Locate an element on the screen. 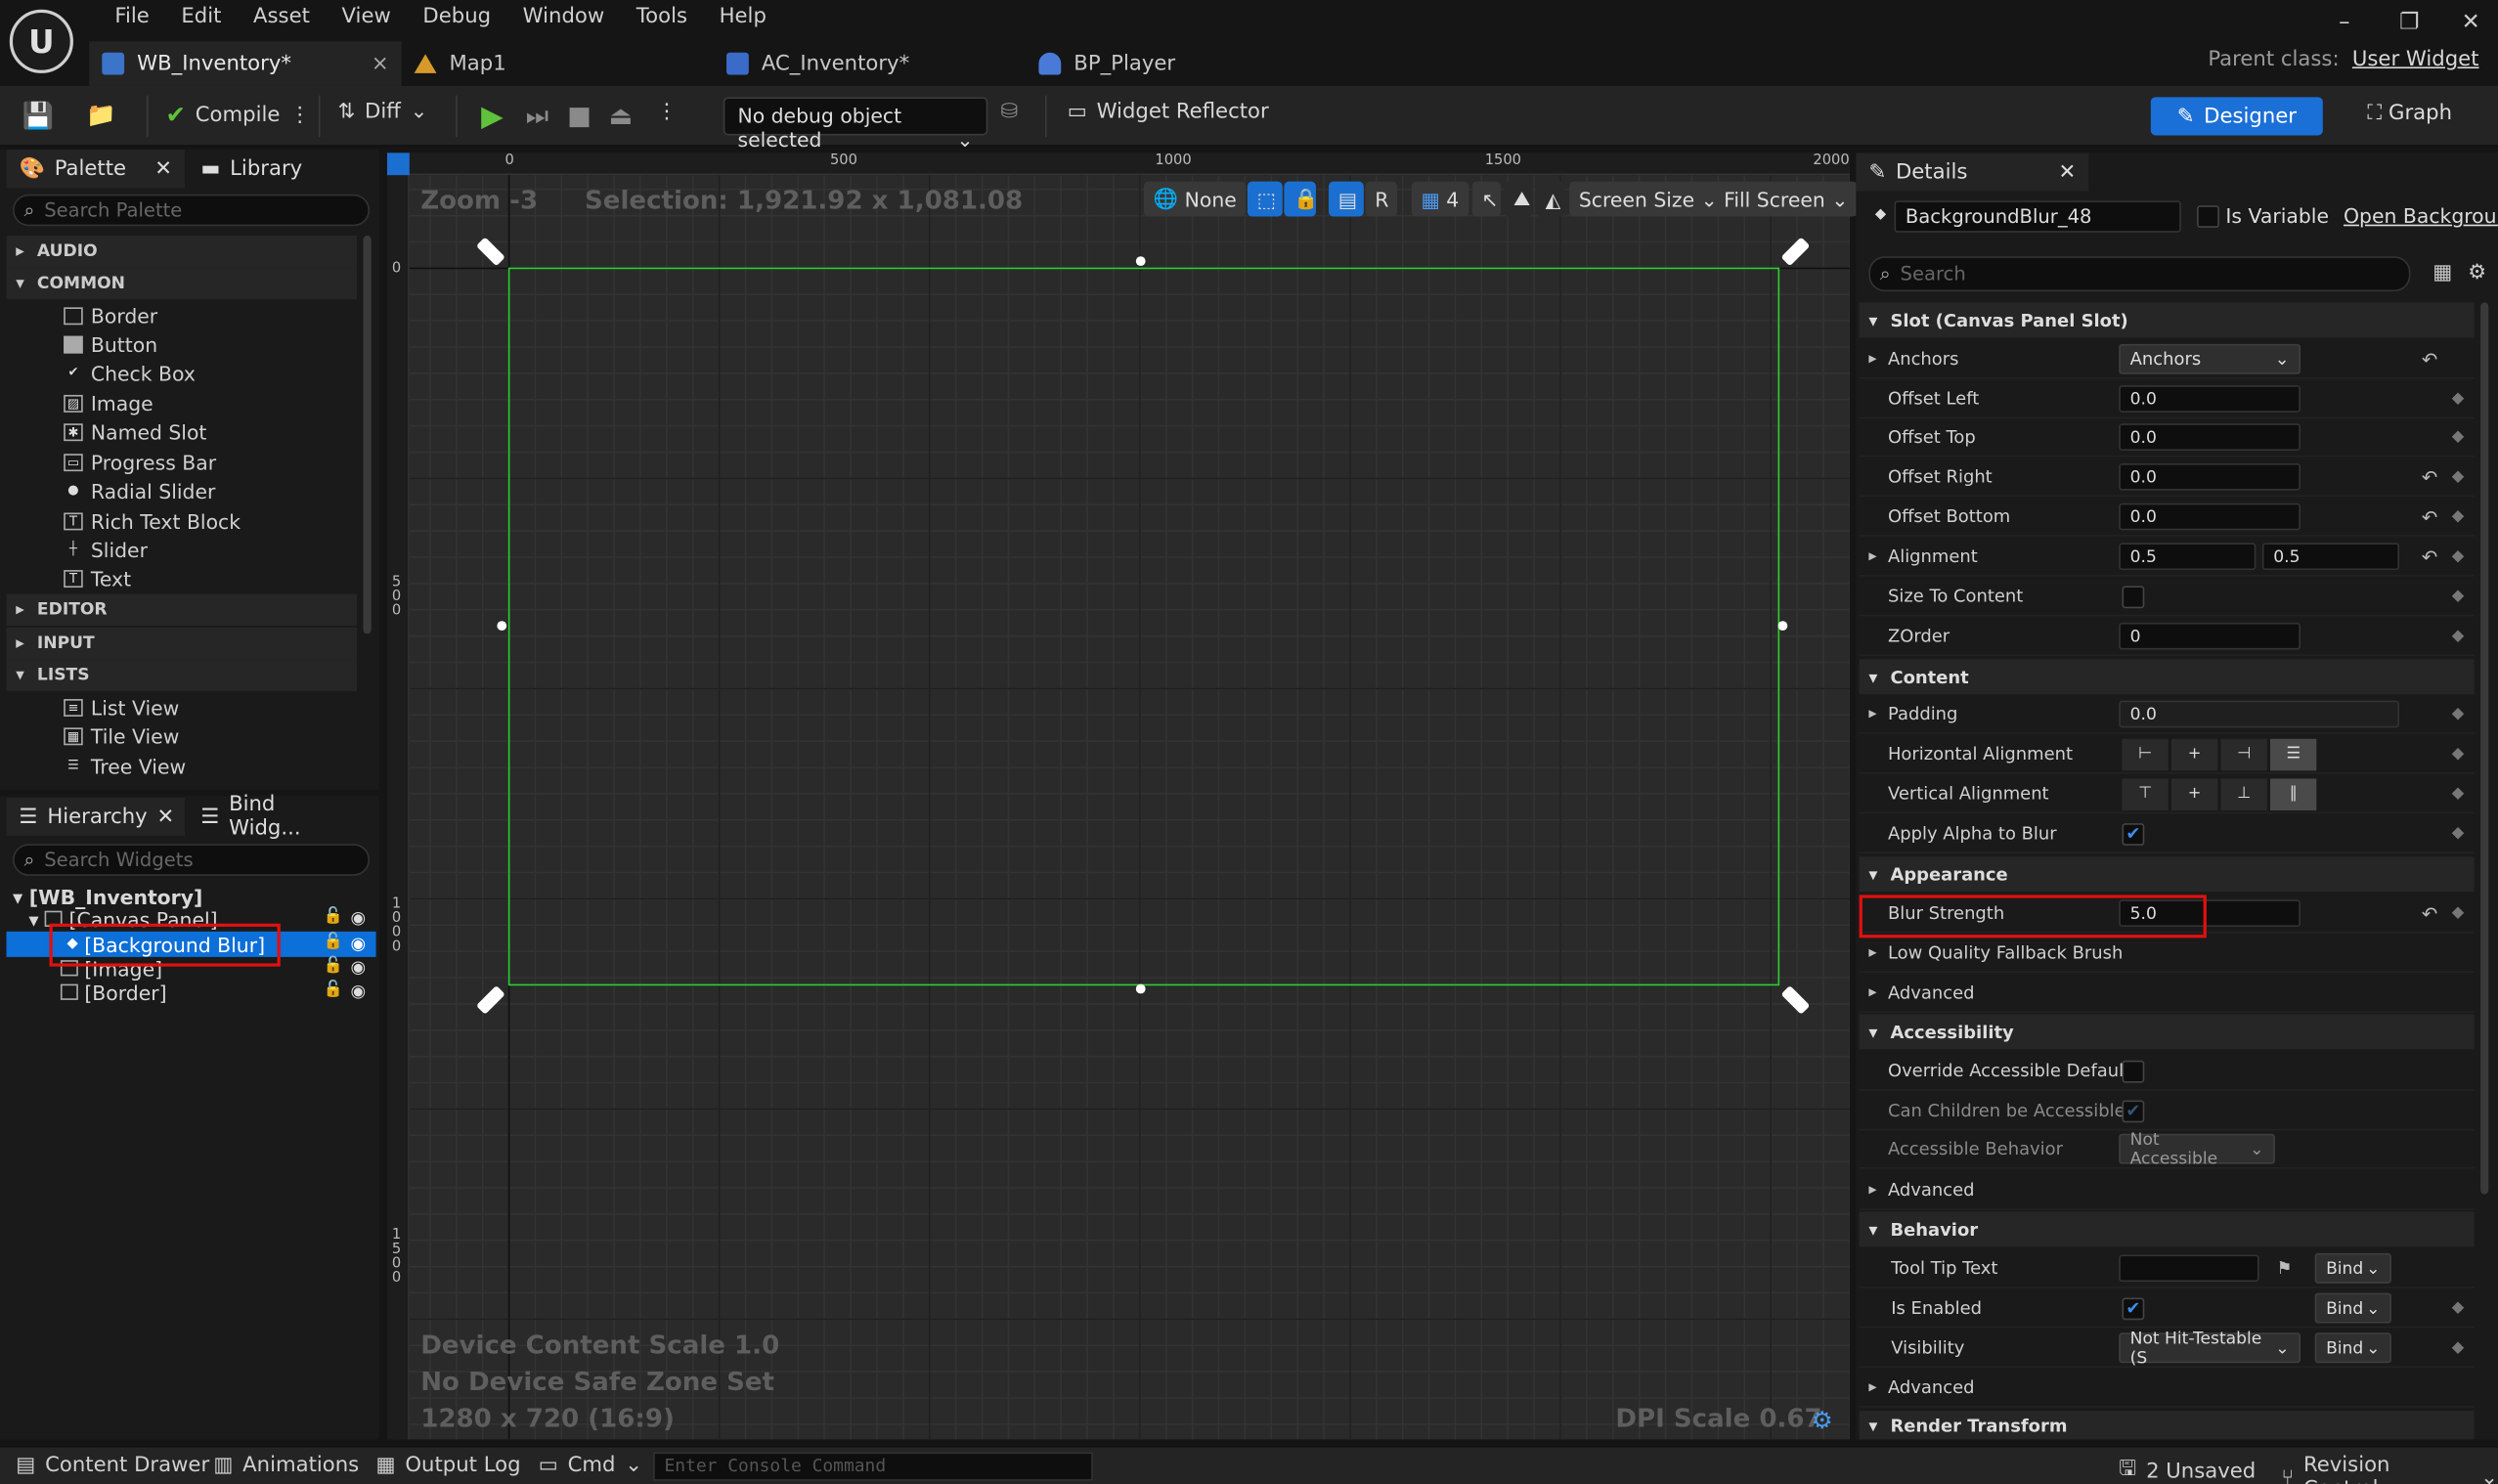 The height and width of the screenshot is (1484, 2498). category-editor: ▸ EDITOR is located at coordinates (182, 610).